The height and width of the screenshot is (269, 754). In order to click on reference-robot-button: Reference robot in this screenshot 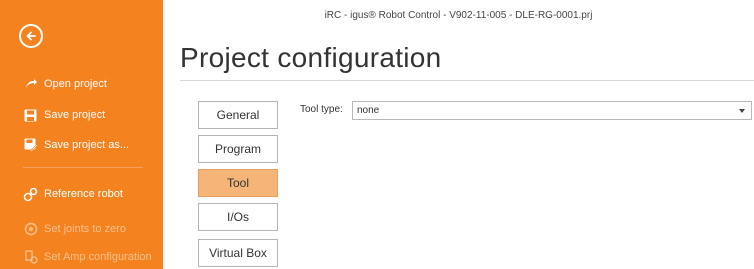, I will do `click(73, 194)`.